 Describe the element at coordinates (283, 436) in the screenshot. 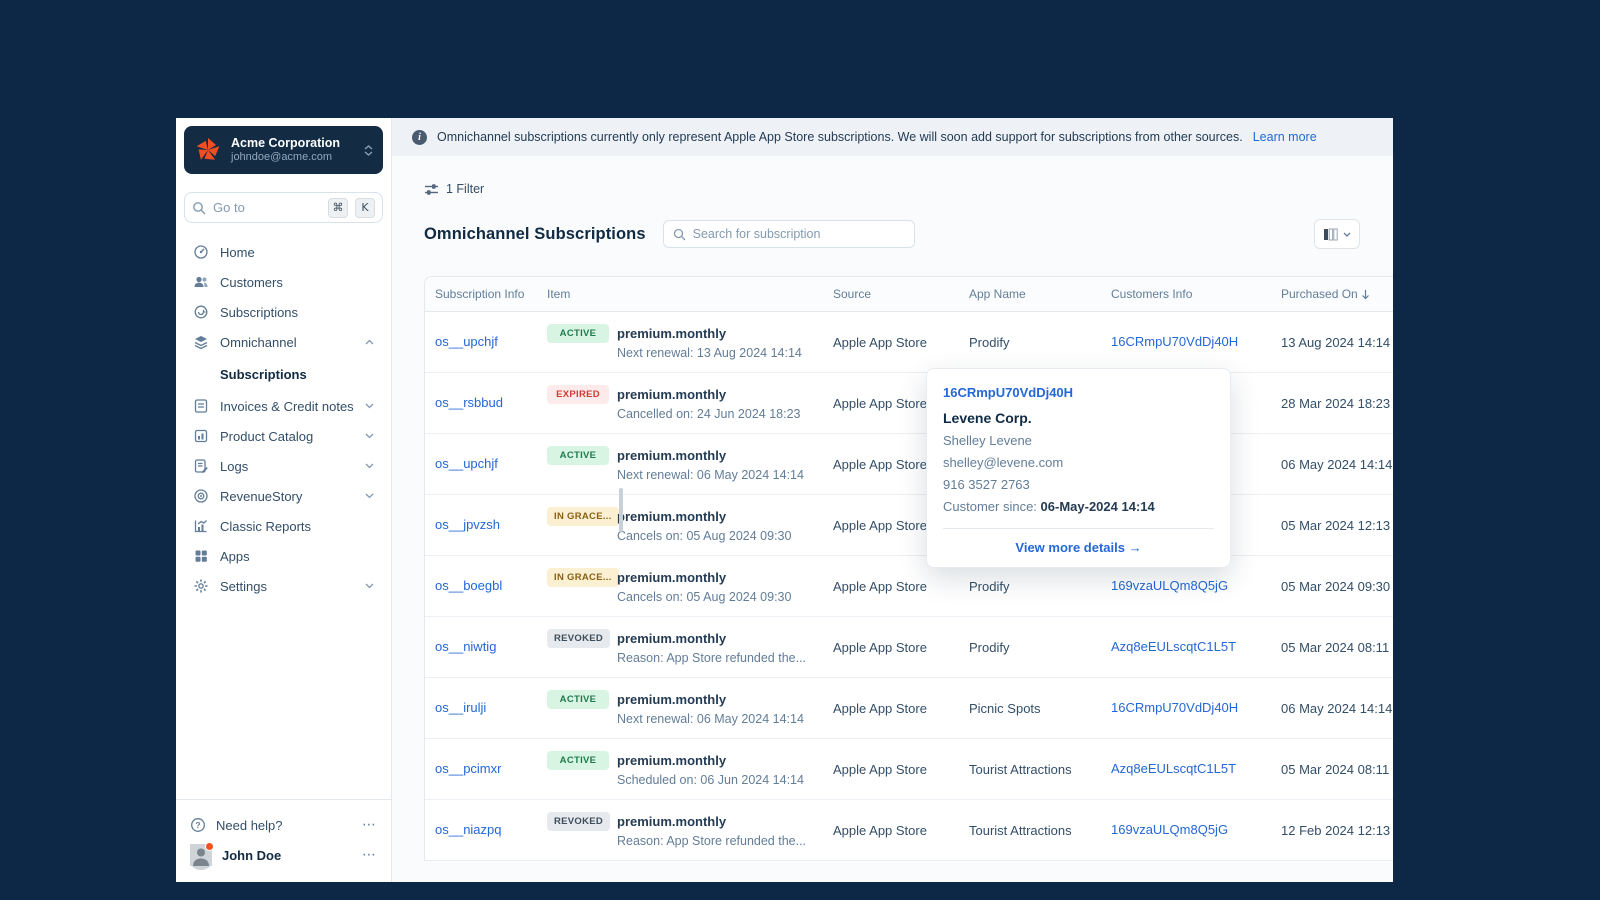

I see `sidebar-item-product-catalog: Product Catalog` at that location.